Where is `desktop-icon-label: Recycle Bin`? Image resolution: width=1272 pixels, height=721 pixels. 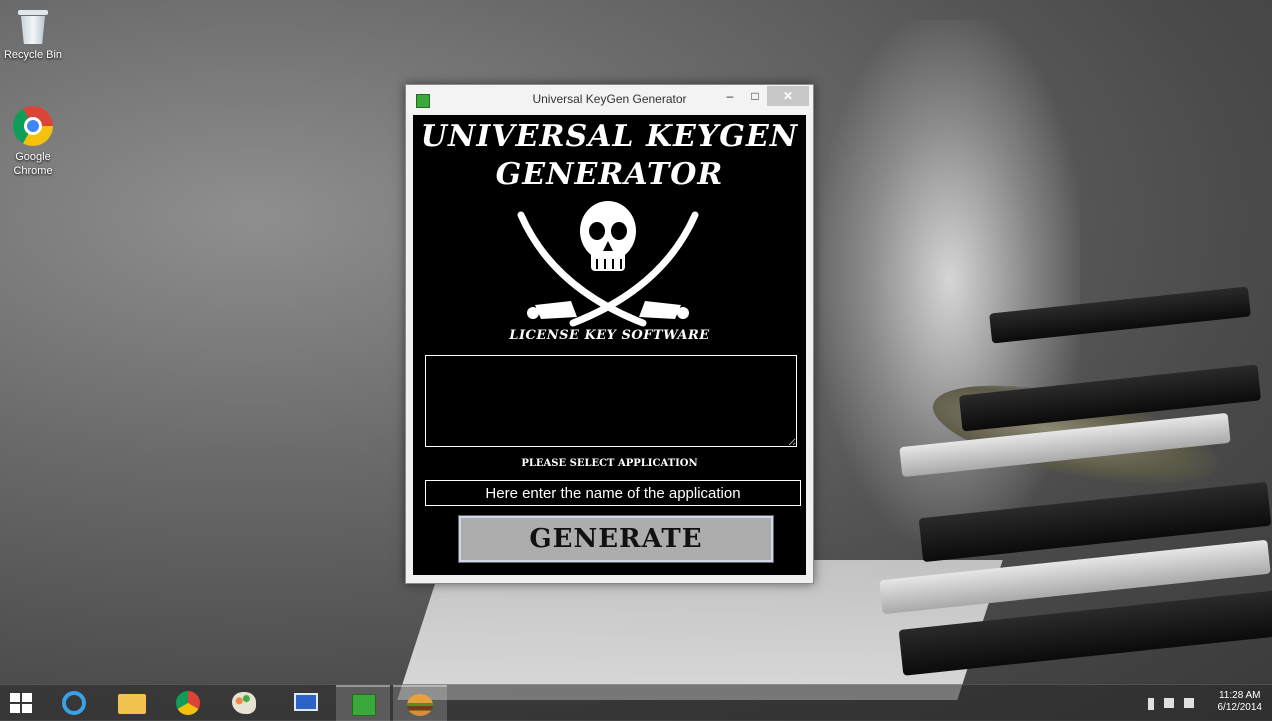 desktop-icon-label: Recycle Bin is located at coordinates (33, 55).